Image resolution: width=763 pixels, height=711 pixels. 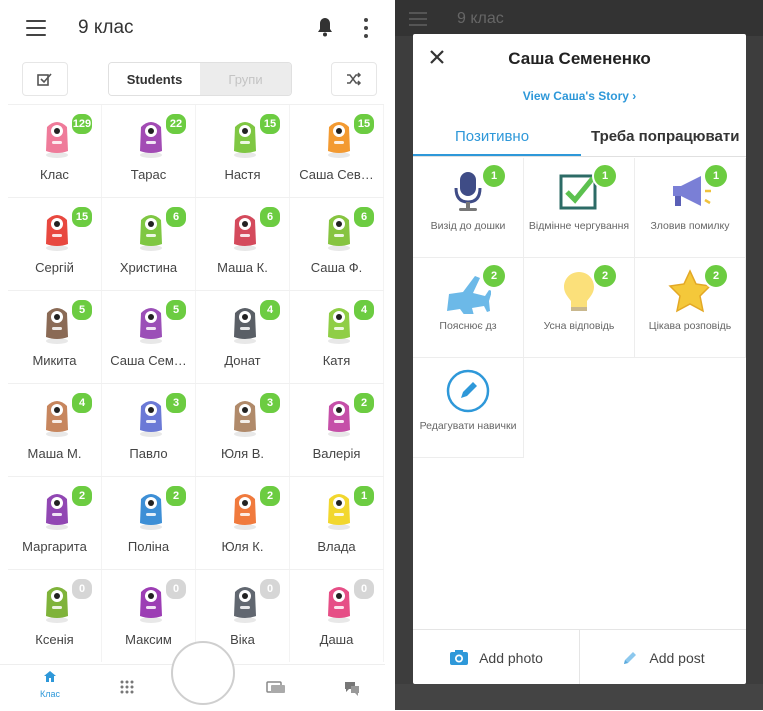 I want to click on student-tile: 6 Маша К., so click(x=243, y=244).